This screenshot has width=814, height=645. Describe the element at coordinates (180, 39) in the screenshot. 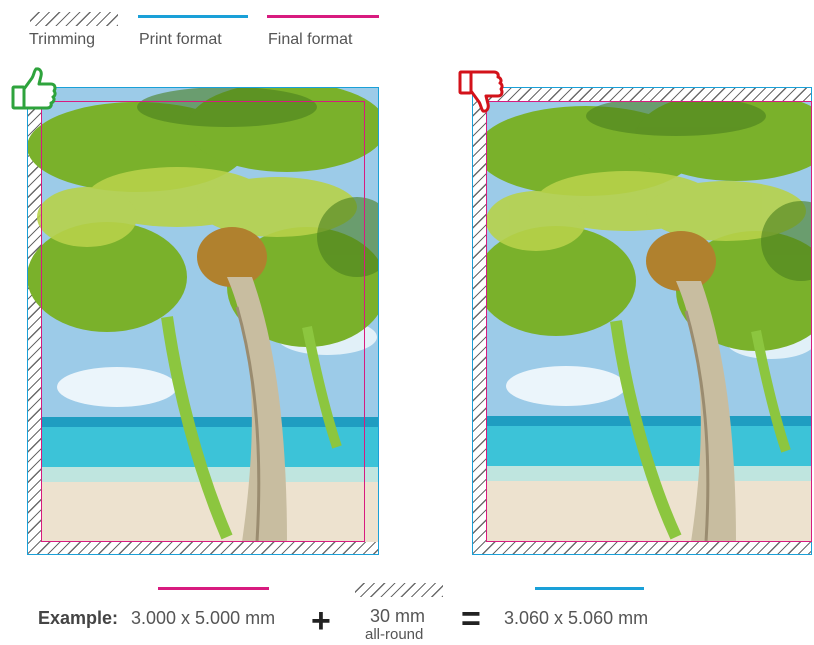

I see `print-format-label: Print format` at that location.